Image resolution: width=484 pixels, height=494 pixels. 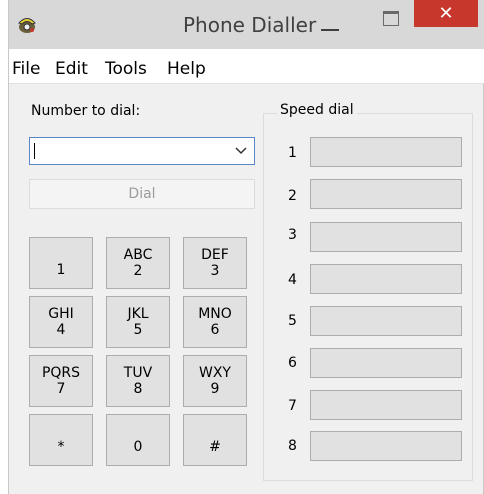 What do you see at coordinates (246, 66) in the screenshot?
I see `menu-bar: File Edit Tools Help` at bounding box center [246, 66].